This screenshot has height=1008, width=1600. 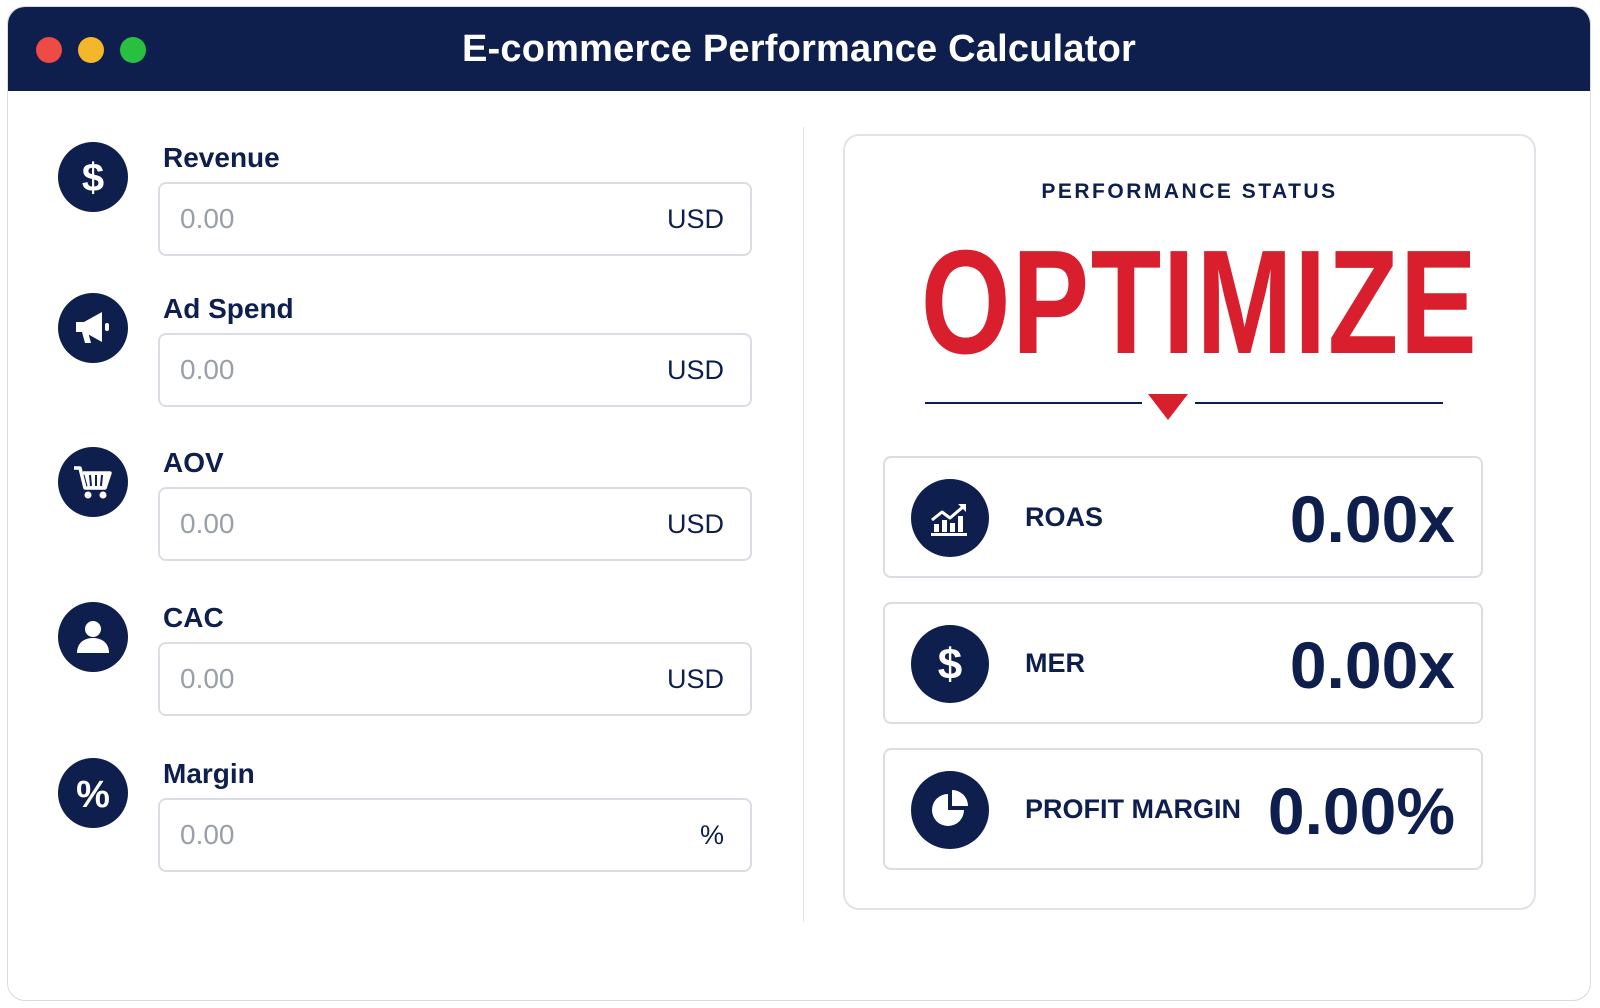 I want to click on cac-input-box: USD, so click(x=455, y=679).